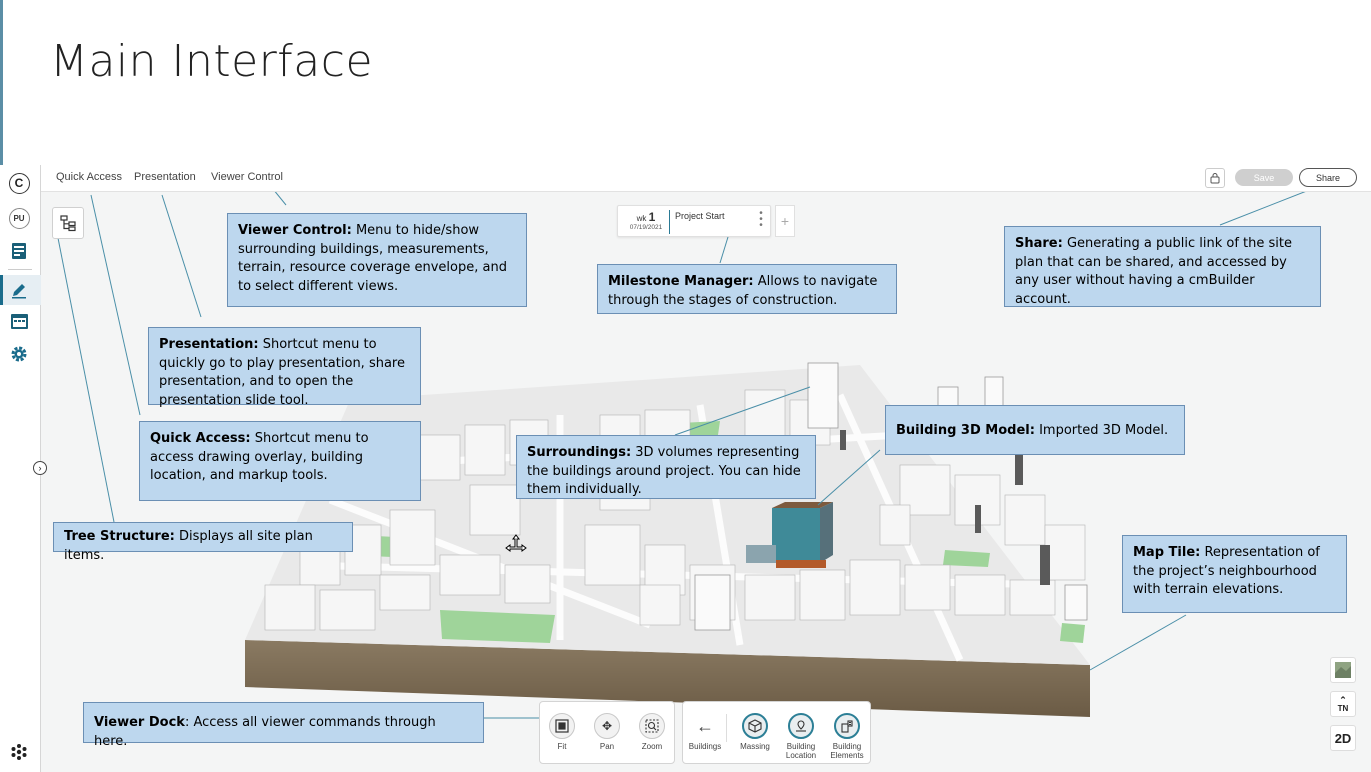 The width and height of the screenshot is (1371, 772). Describe the element at coordinates (607, 726) in the screenshot. I see `pan-icon: ✥` at that location.